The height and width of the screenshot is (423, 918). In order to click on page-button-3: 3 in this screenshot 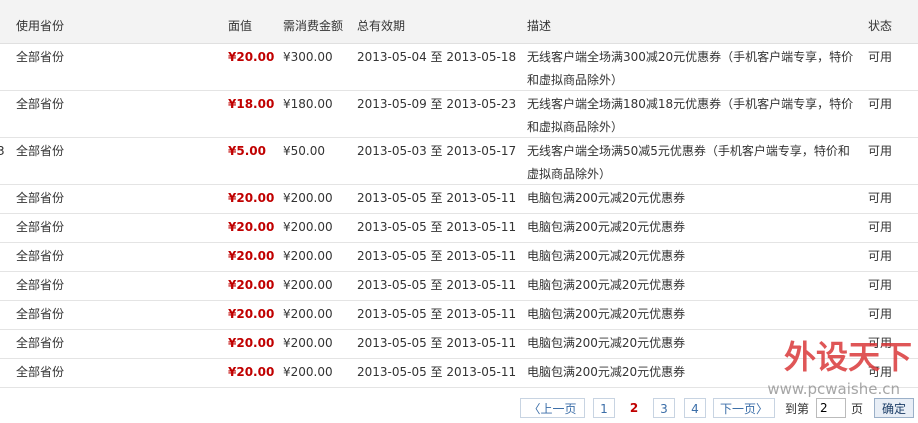, I will do `click(664, 408)`.